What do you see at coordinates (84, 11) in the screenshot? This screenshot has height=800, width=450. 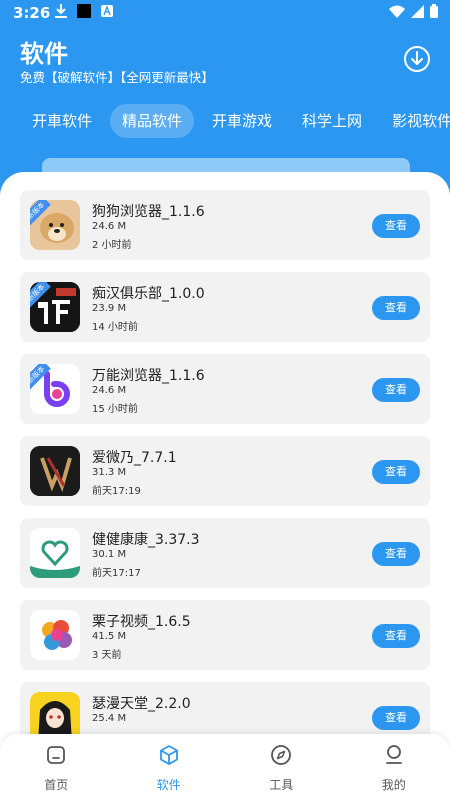 I see `app-notification-icon` at bounding box center [84, 11].